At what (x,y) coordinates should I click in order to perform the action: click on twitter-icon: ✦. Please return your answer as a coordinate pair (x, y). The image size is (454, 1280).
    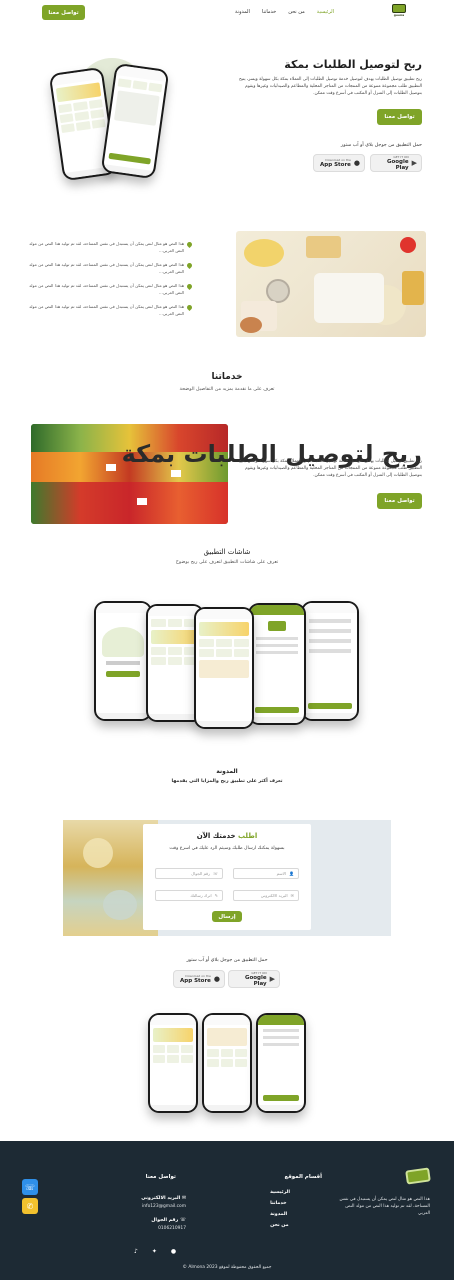
    Looking at the image, I should click on (154, 1251).